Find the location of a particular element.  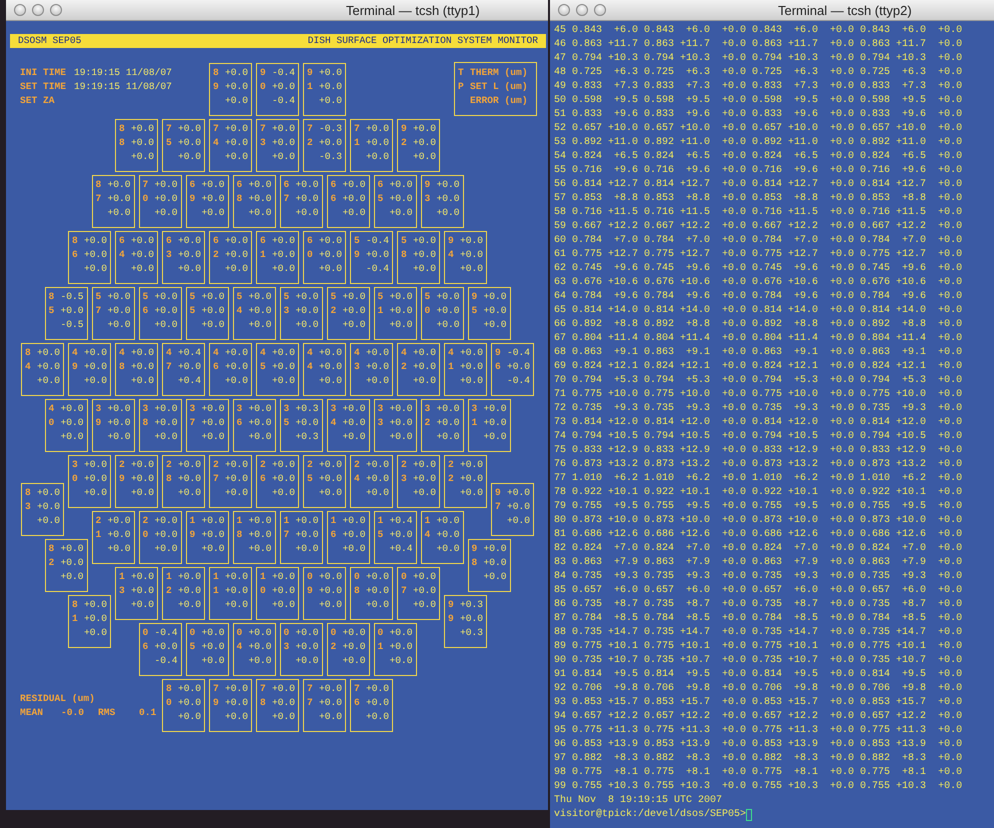

output-line: 72 0.735 +9.3 0.735 +9.3 +0.0 0.735 +9.3 +0.0 0.735 +9.3 +0.0 is located at coordinates (759, 409).